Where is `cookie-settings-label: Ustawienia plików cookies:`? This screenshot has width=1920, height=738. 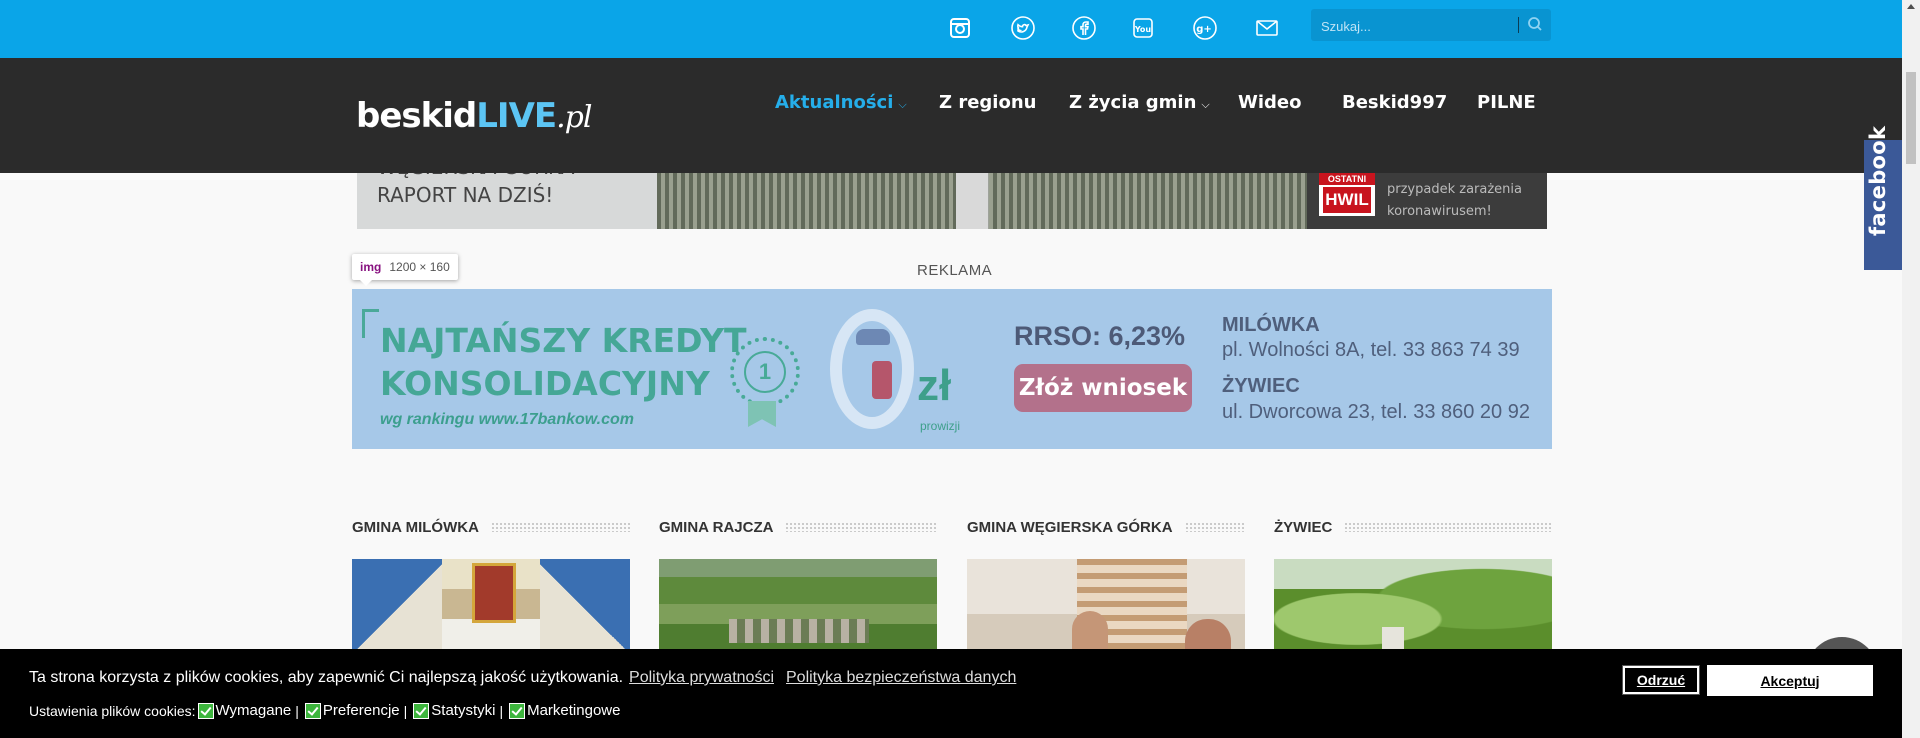 cookie-settings-label: Ustawienia plików cookies: is located at coordinates (112, 710).